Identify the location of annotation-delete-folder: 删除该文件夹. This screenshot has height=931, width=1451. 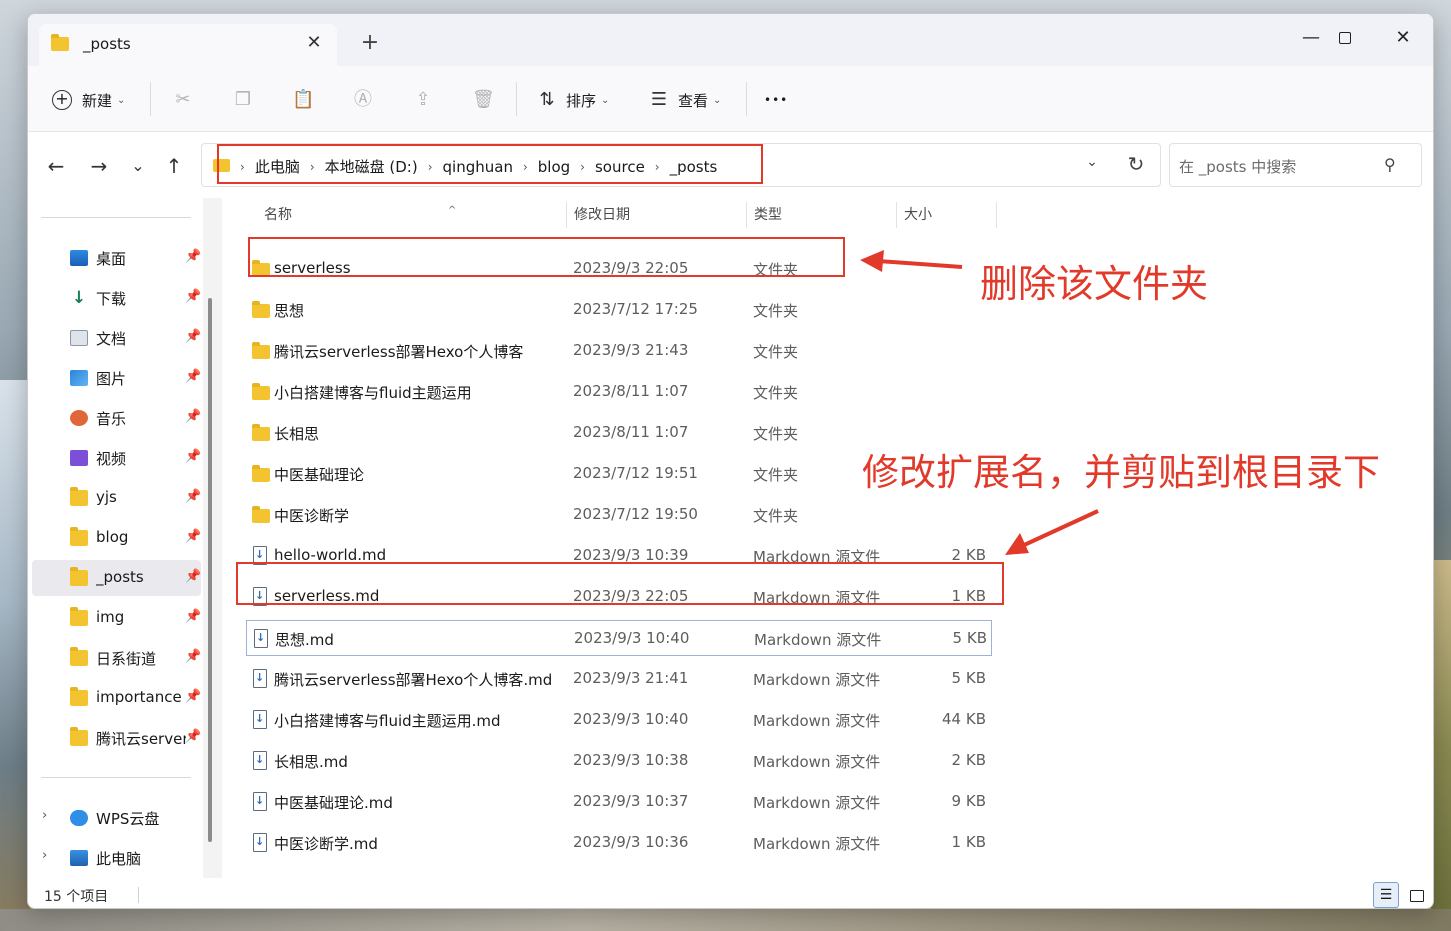
(1094, 284).